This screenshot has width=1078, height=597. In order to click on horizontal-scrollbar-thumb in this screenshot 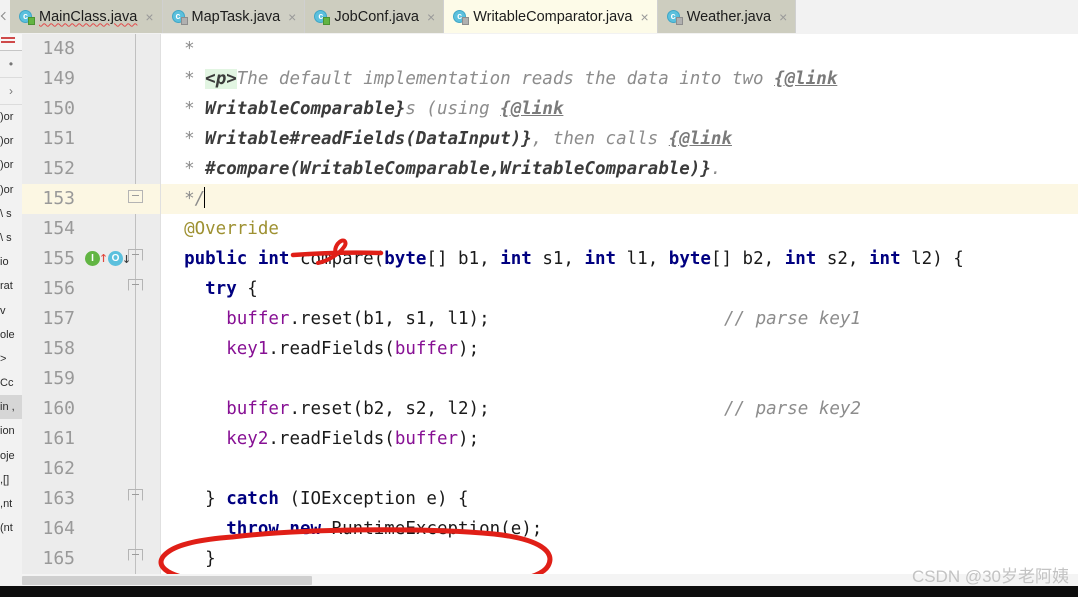, I will do `click(167, 580)`.